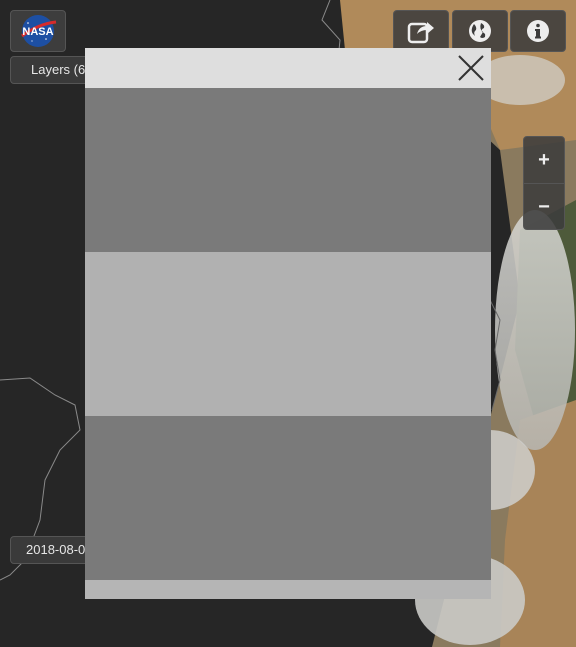 The width and height of the screenshot is (576, 647). Describe the element at coordinates (535, 330) in the screenshot. I see `cloud-band` at that location.